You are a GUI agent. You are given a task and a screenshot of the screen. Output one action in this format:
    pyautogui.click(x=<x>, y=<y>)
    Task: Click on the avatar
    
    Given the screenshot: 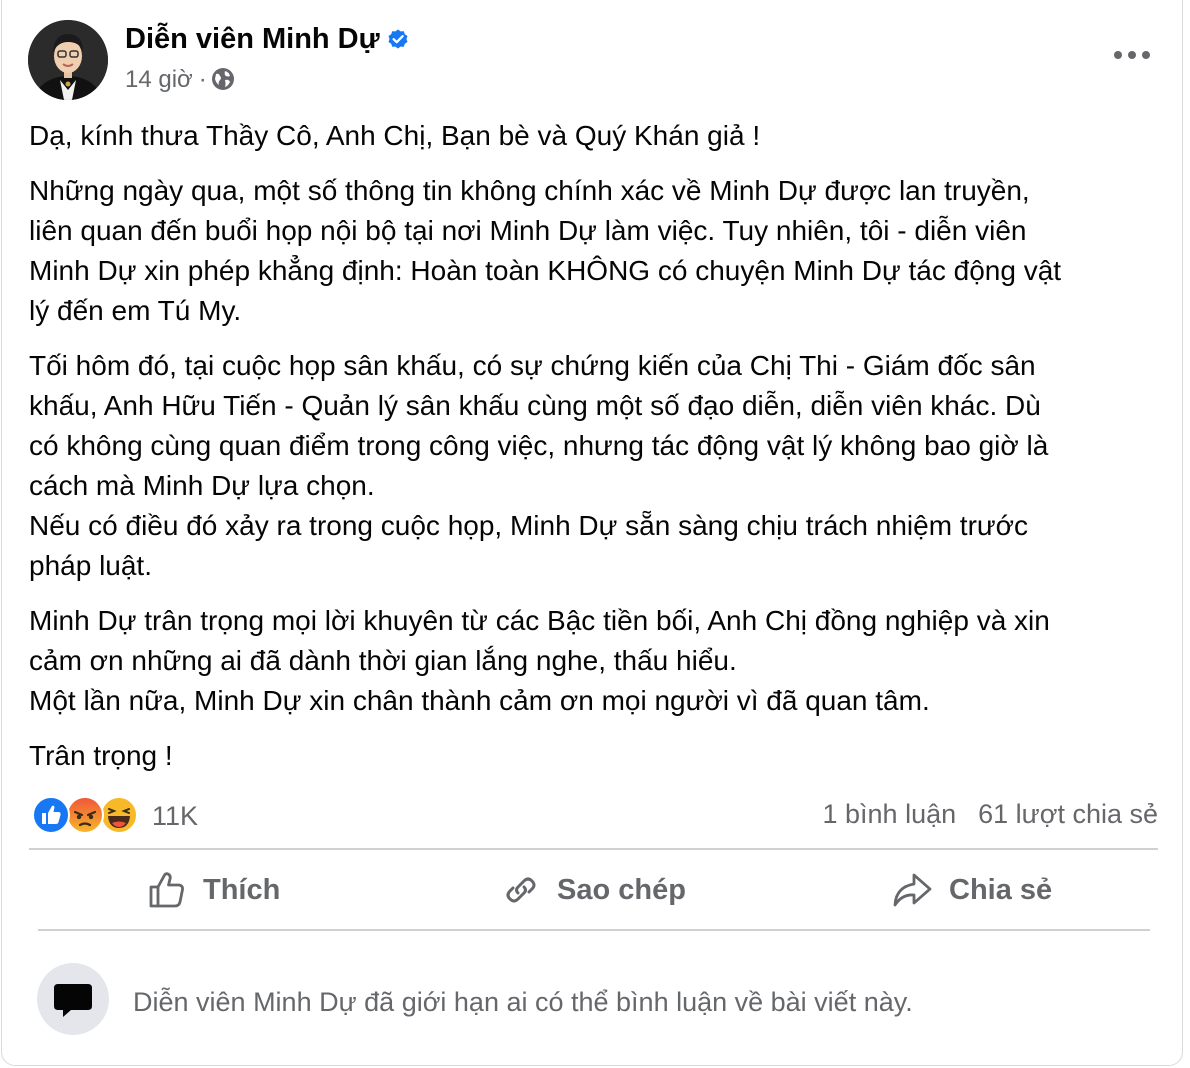 What is the action you would take?
    pyautogui.click(x=68, y=60)
    